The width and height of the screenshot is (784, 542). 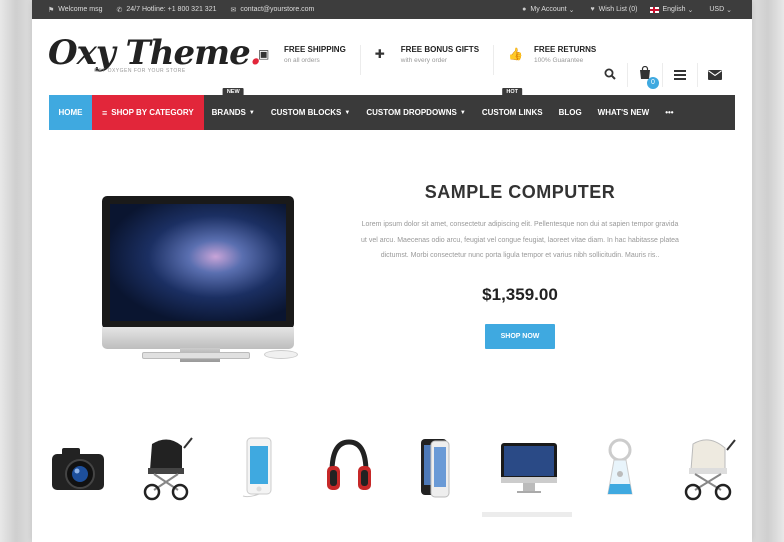 What do you see at coordinates (415, 112) in the screenshot?
I see `nav-custom-dropdowns: CUSTOM DROPDOWNS ▼` at bounding box center [415, 112].